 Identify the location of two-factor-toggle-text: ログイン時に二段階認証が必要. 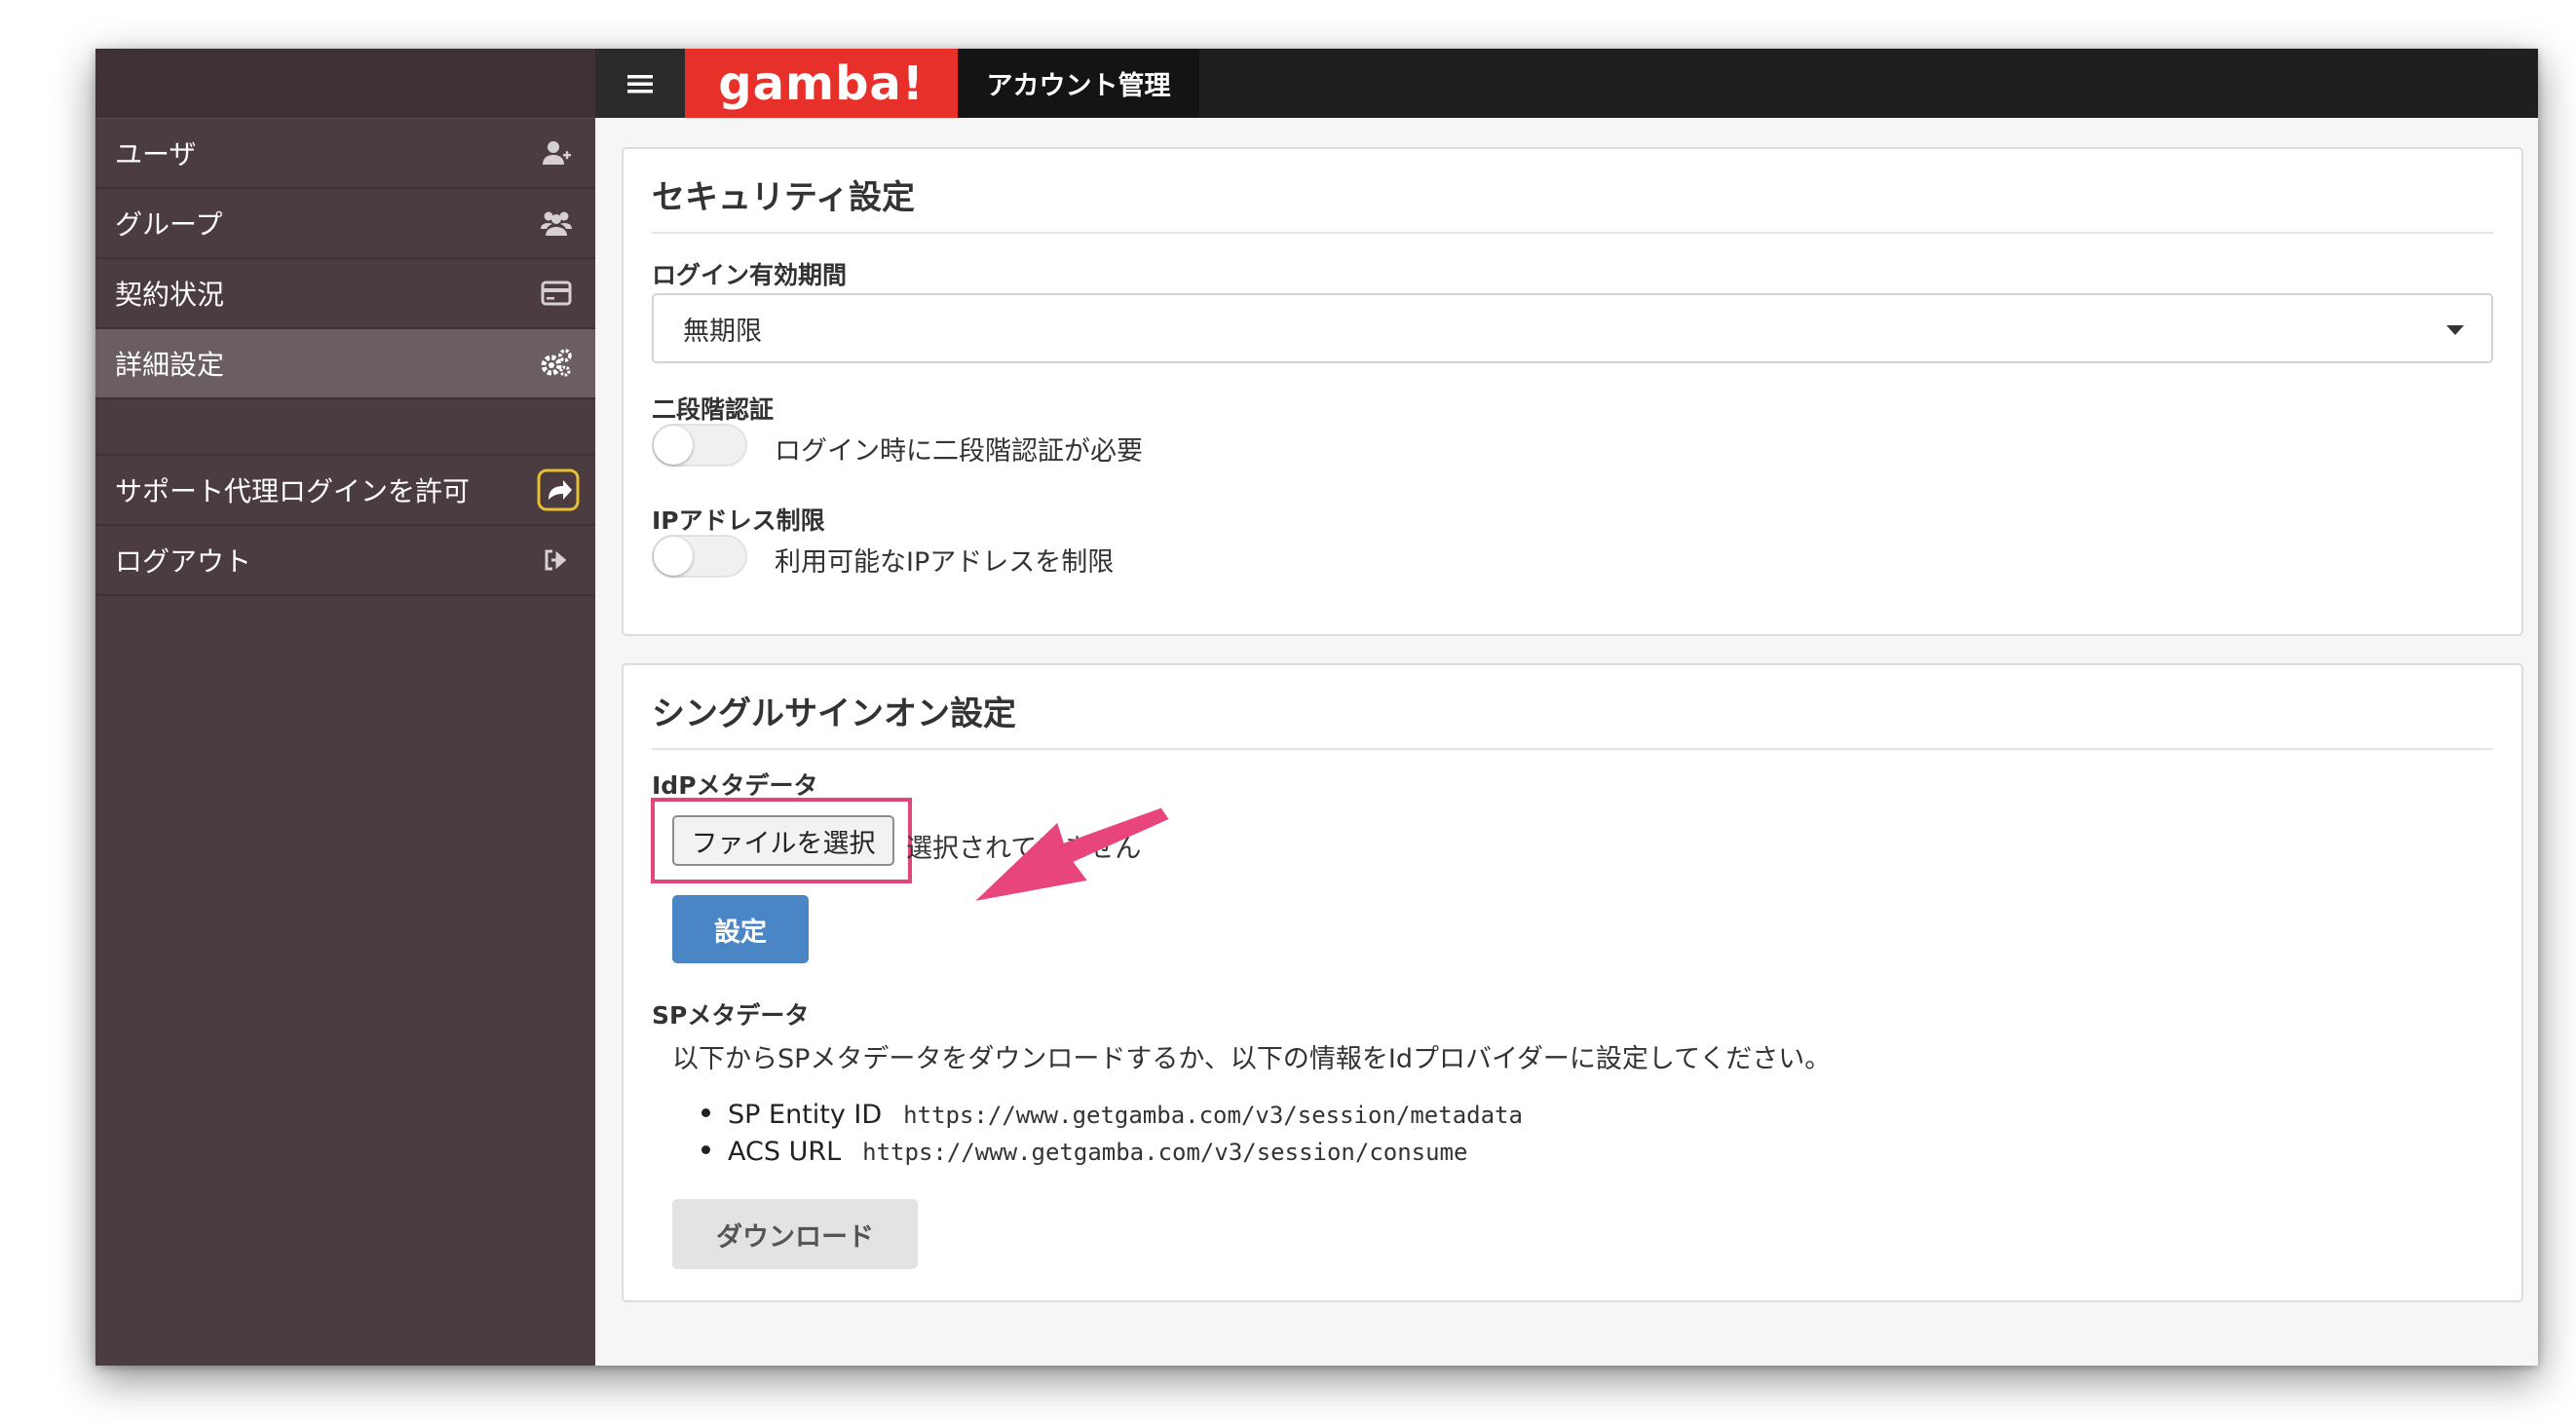
(959, 452).